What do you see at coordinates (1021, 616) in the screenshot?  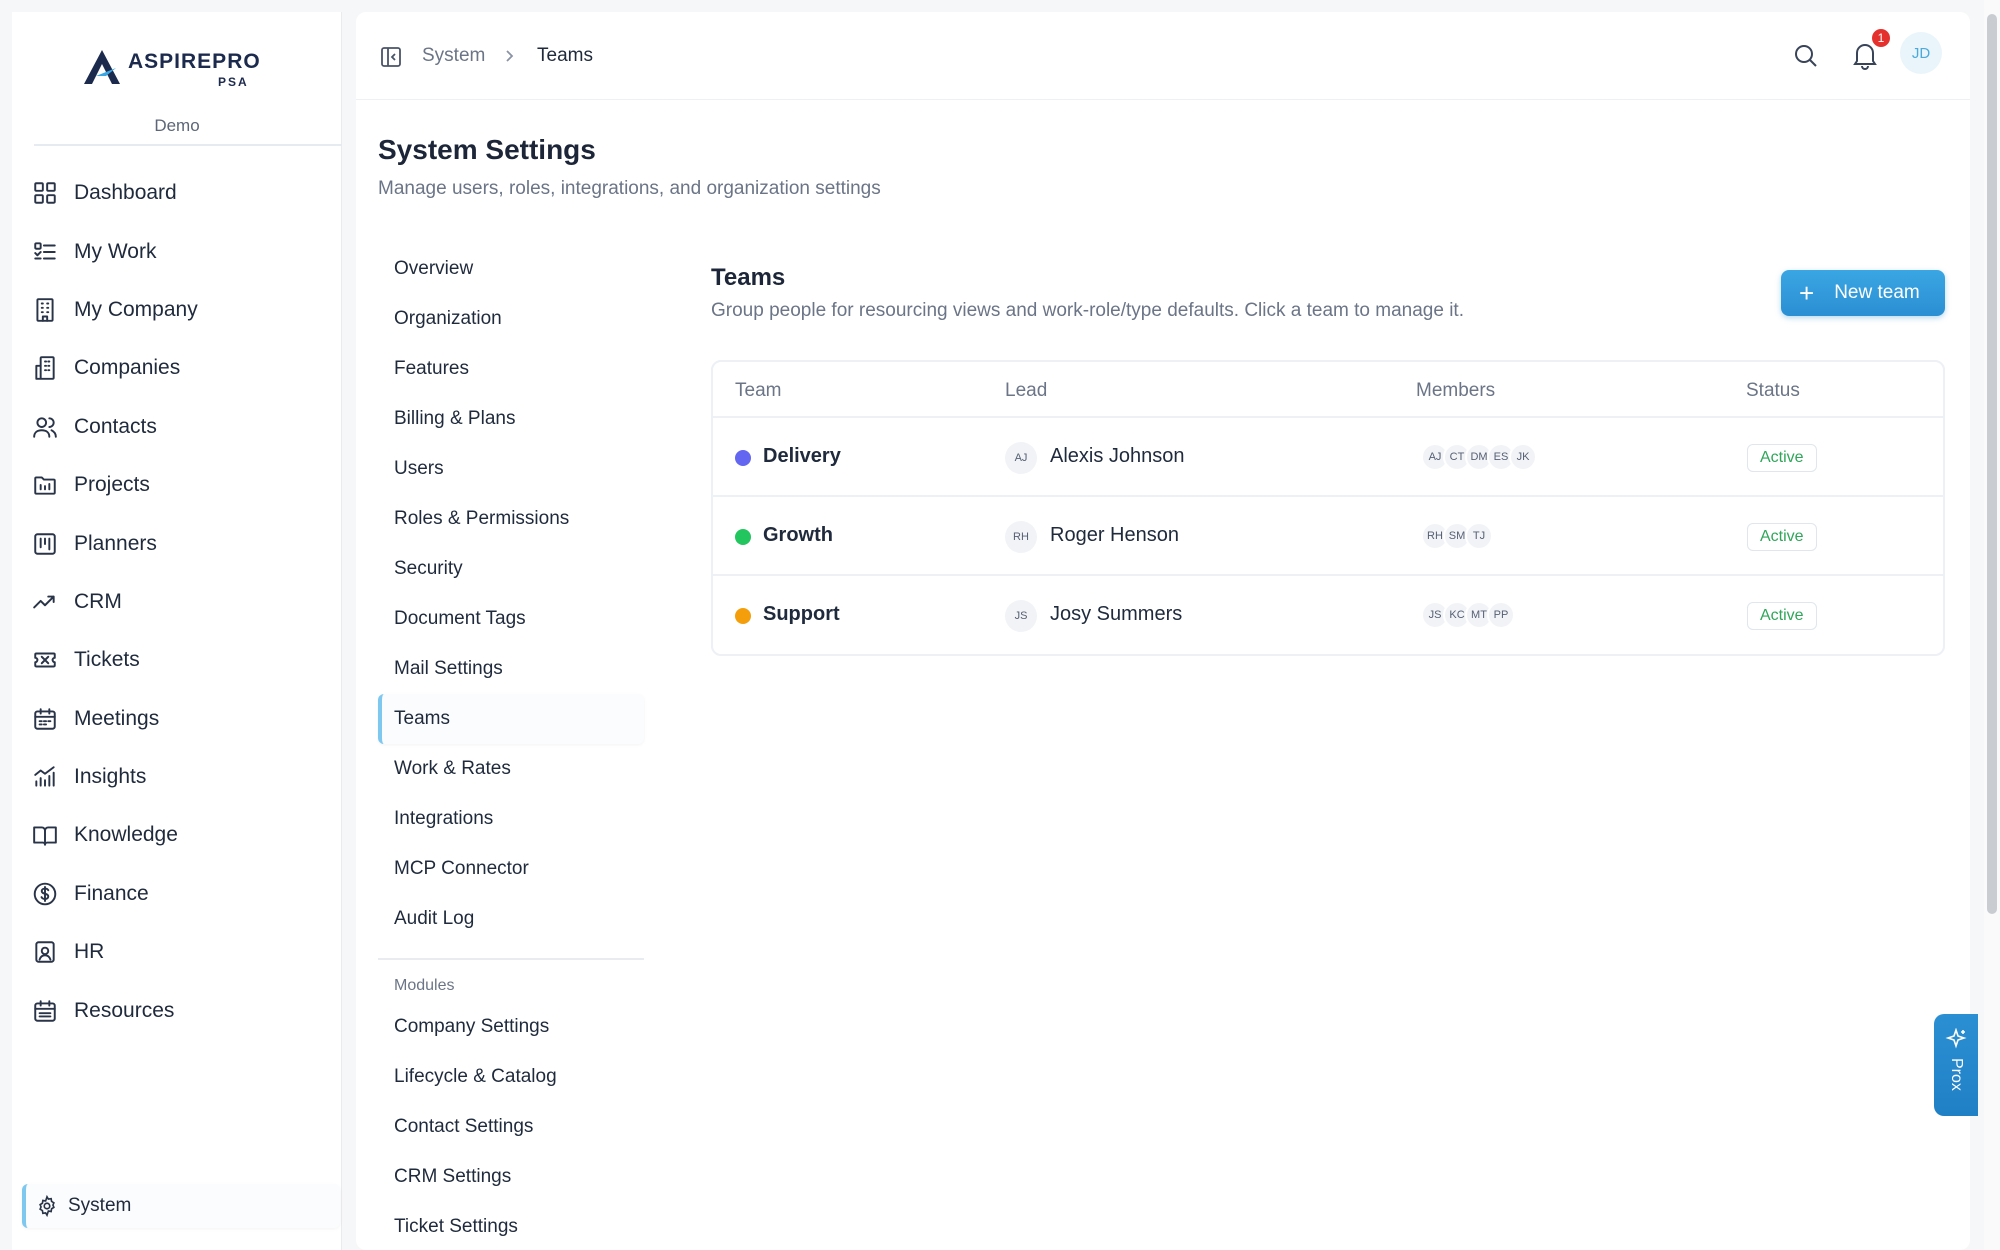 I see `lead-avatar: JS` at bounding box center [1021, 616].